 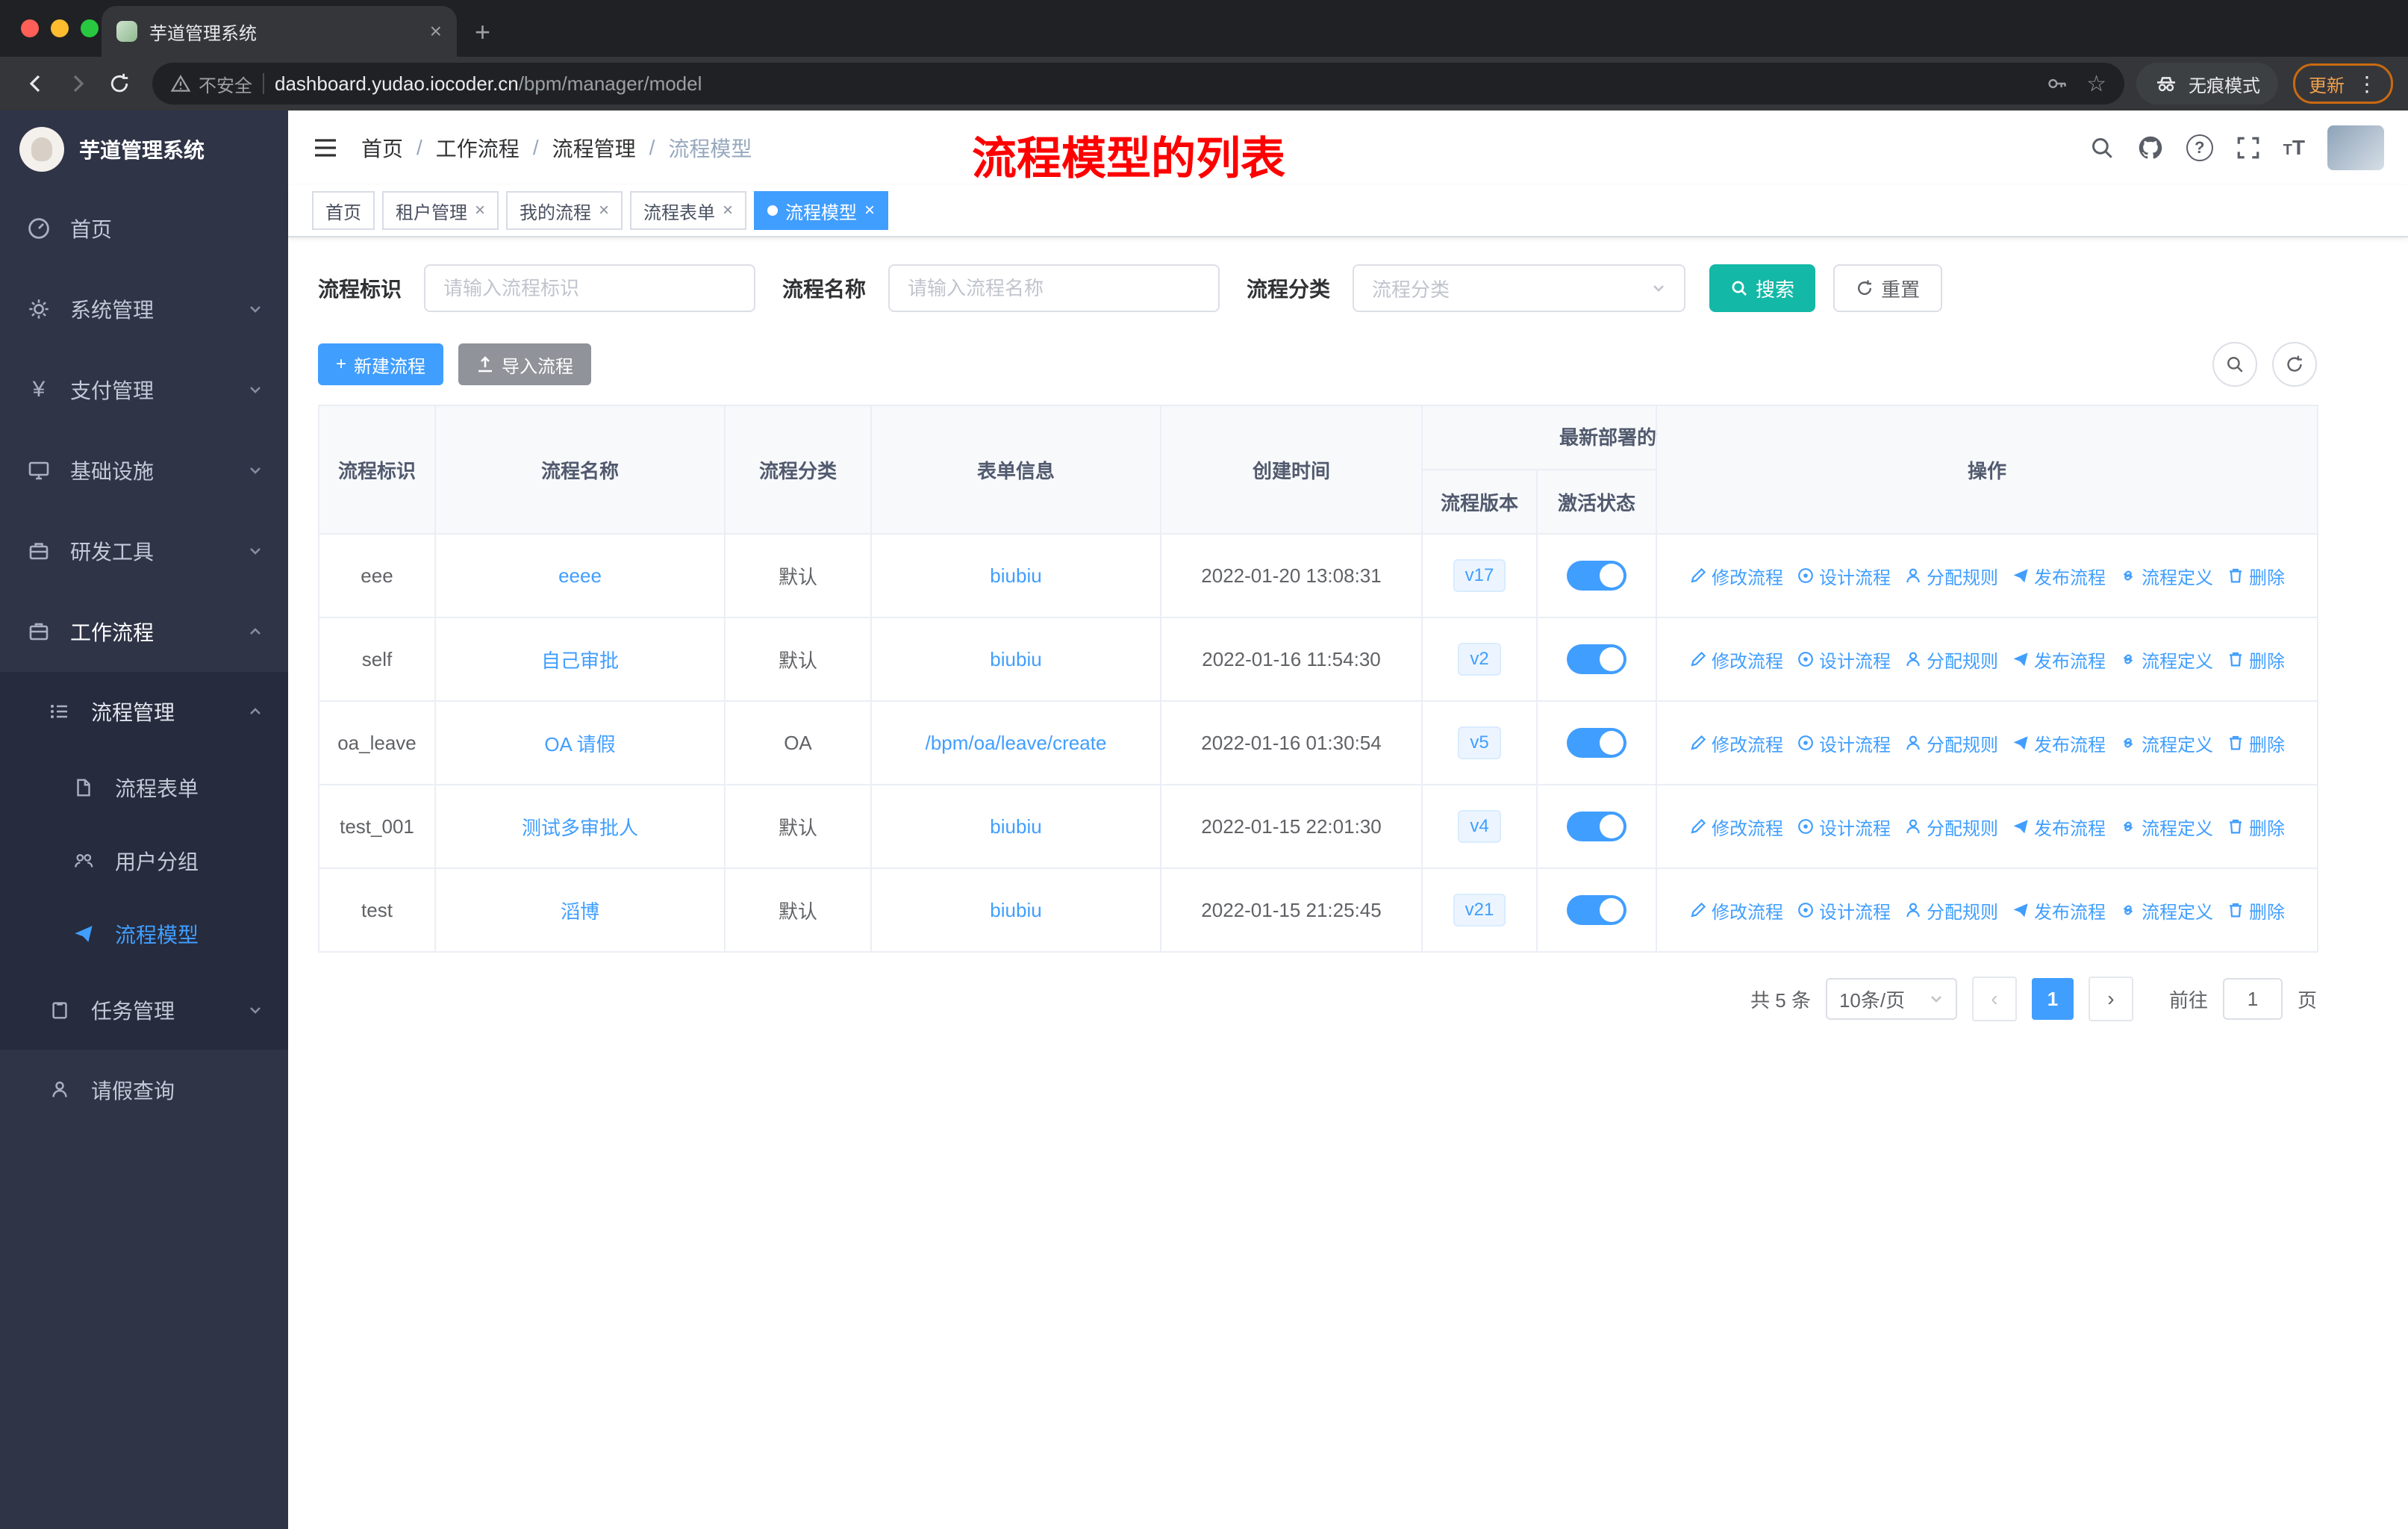 I want to click on browser-tab: 芋道管理系统 ×, so click(x=279, y=32).